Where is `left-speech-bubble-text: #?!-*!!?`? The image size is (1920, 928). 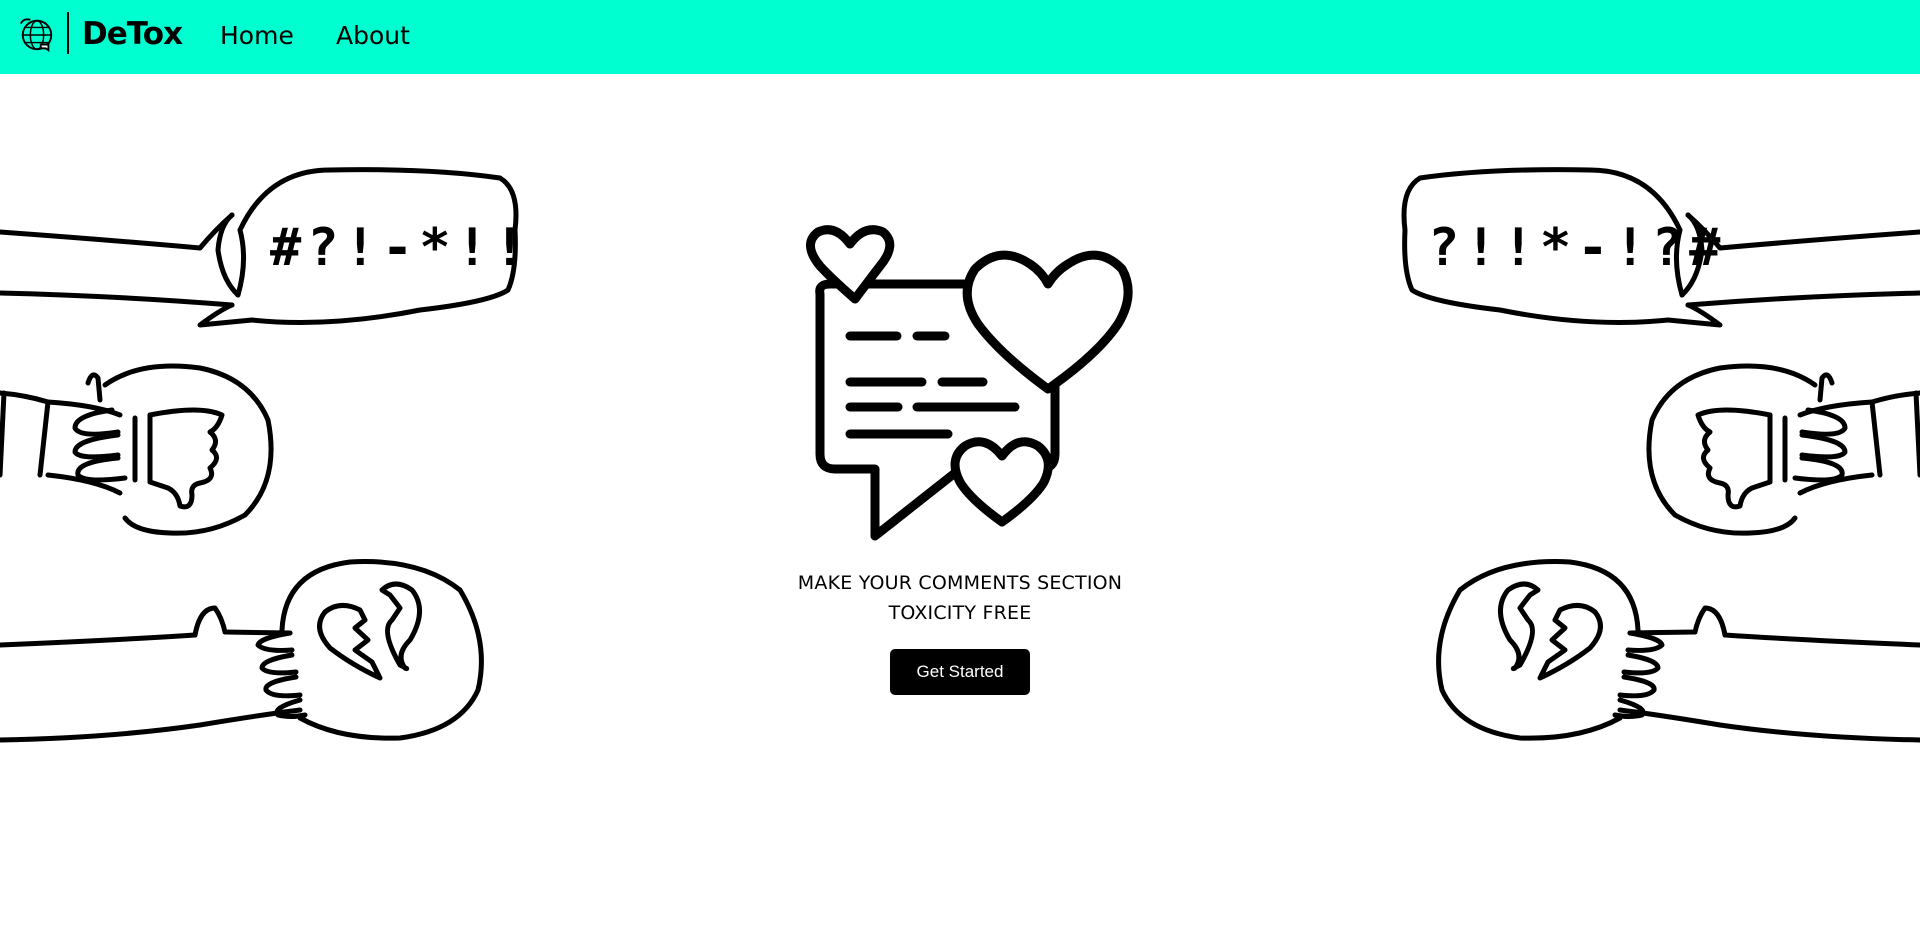
left-speech-bubble-text: #?!-*!!? is located at coordinates (395, 248).